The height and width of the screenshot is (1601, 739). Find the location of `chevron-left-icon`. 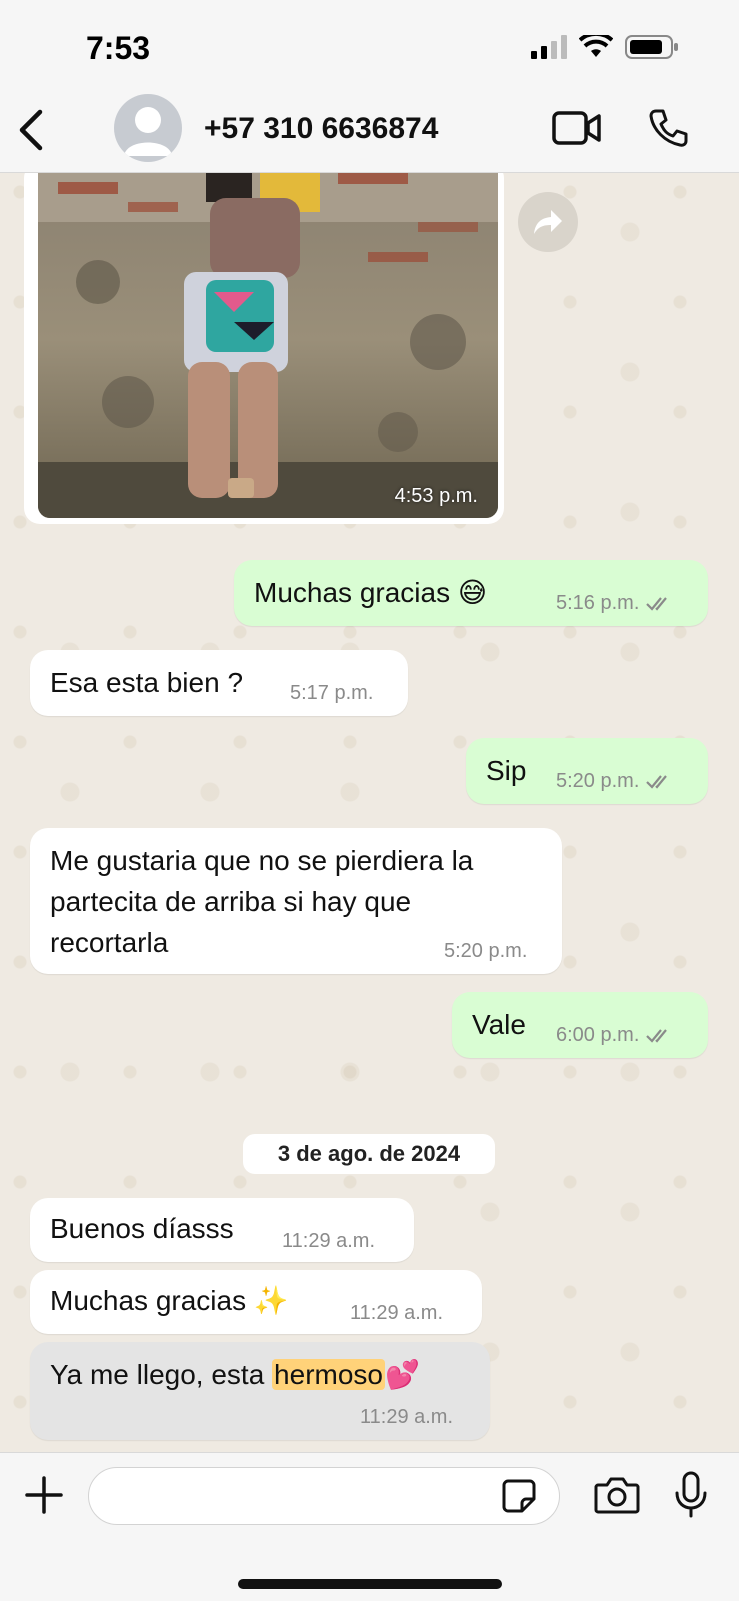

chevron-left-icon is located at coordinates (31, 130).